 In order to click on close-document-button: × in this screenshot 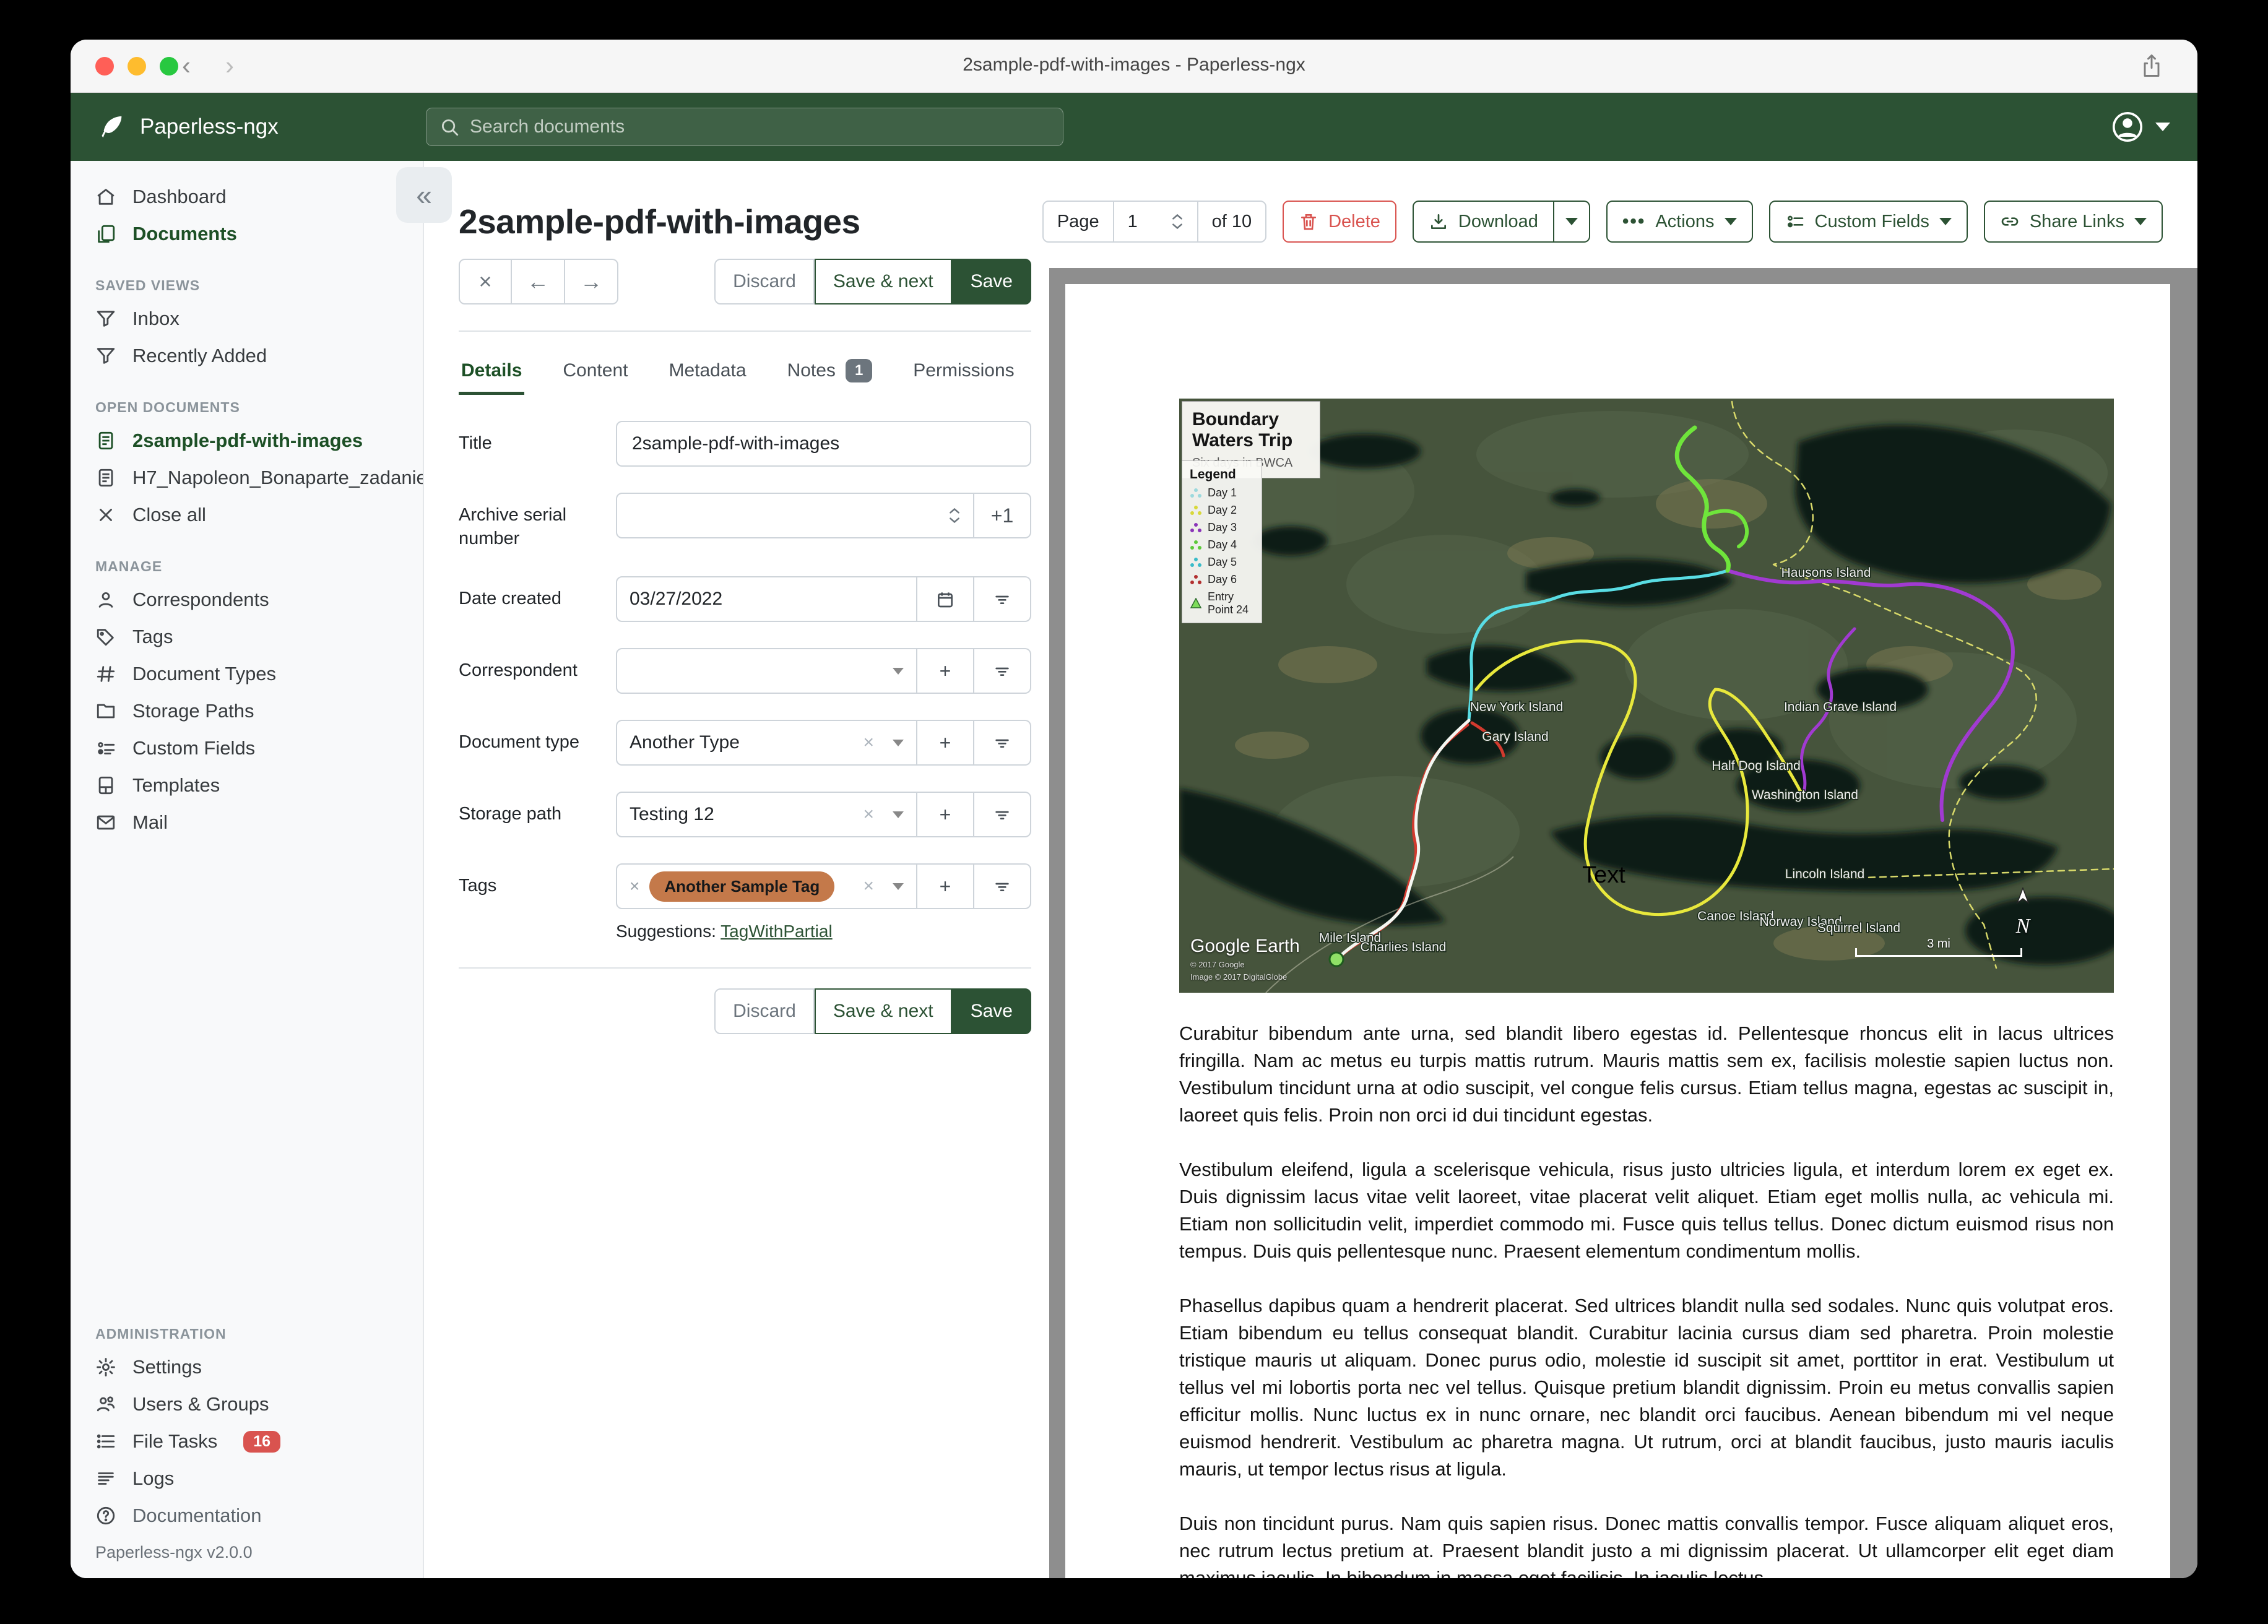, I will do `click(485, 281)`.